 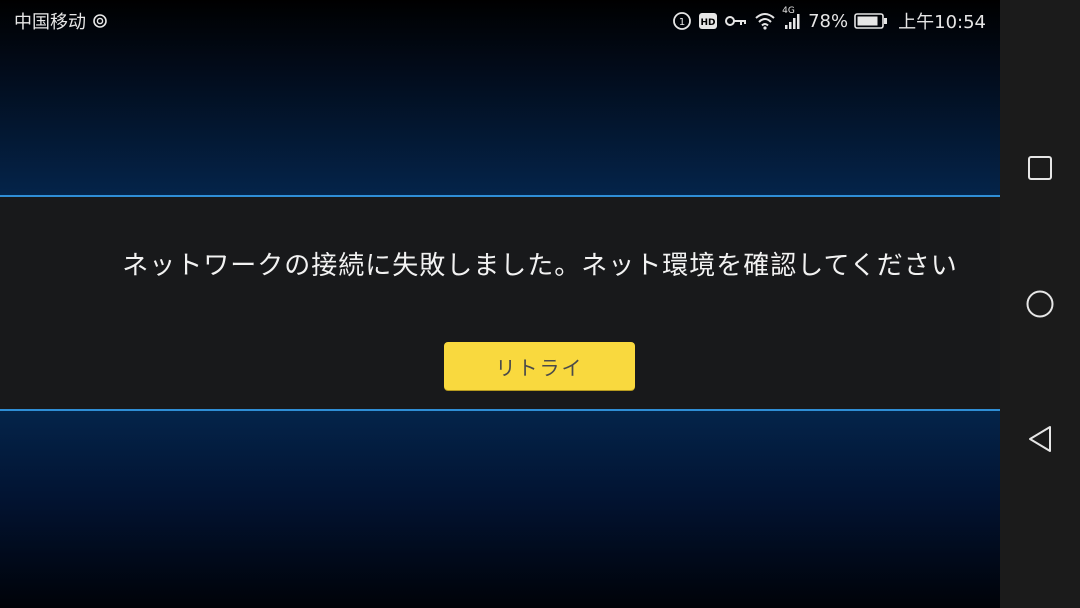 What do you see at coordinates (765, 21) in the screenshot?
I see `wifi-icon` at bounding box center [765, 21].